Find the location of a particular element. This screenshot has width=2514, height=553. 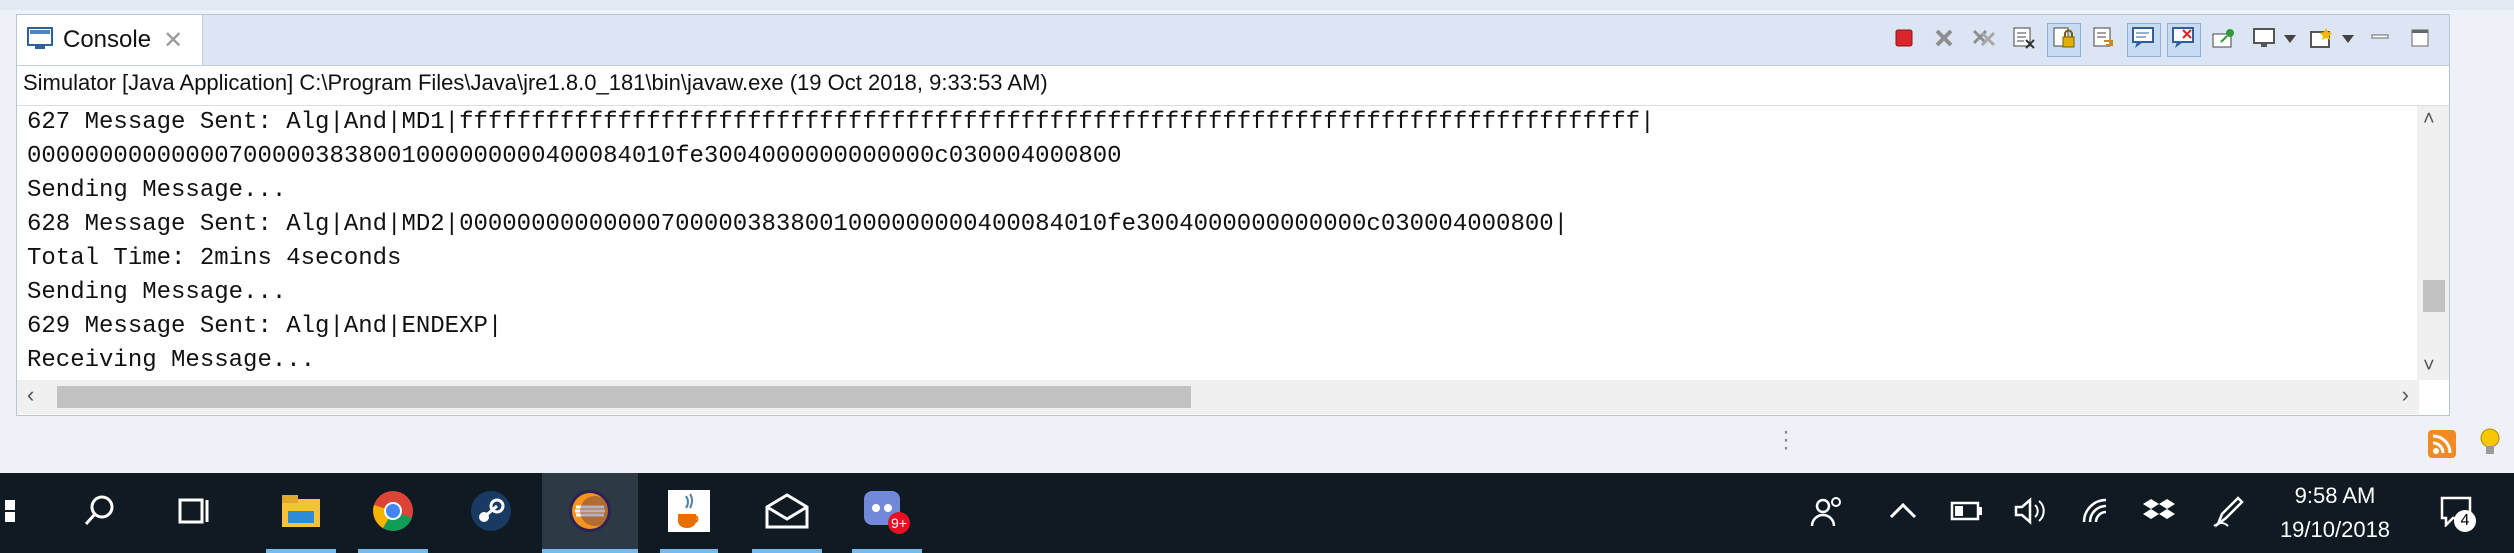

task-view-icon is located at coordinates (194, 513).